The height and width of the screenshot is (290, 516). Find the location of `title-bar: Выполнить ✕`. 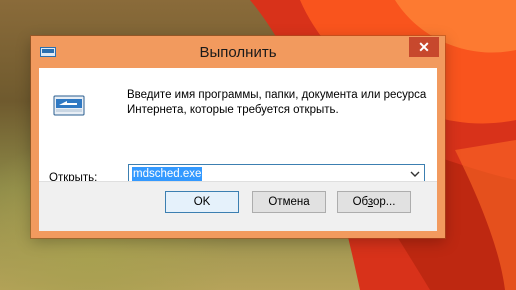

title-bar: Выполнить ✕ is located at coordinates (238, 52).